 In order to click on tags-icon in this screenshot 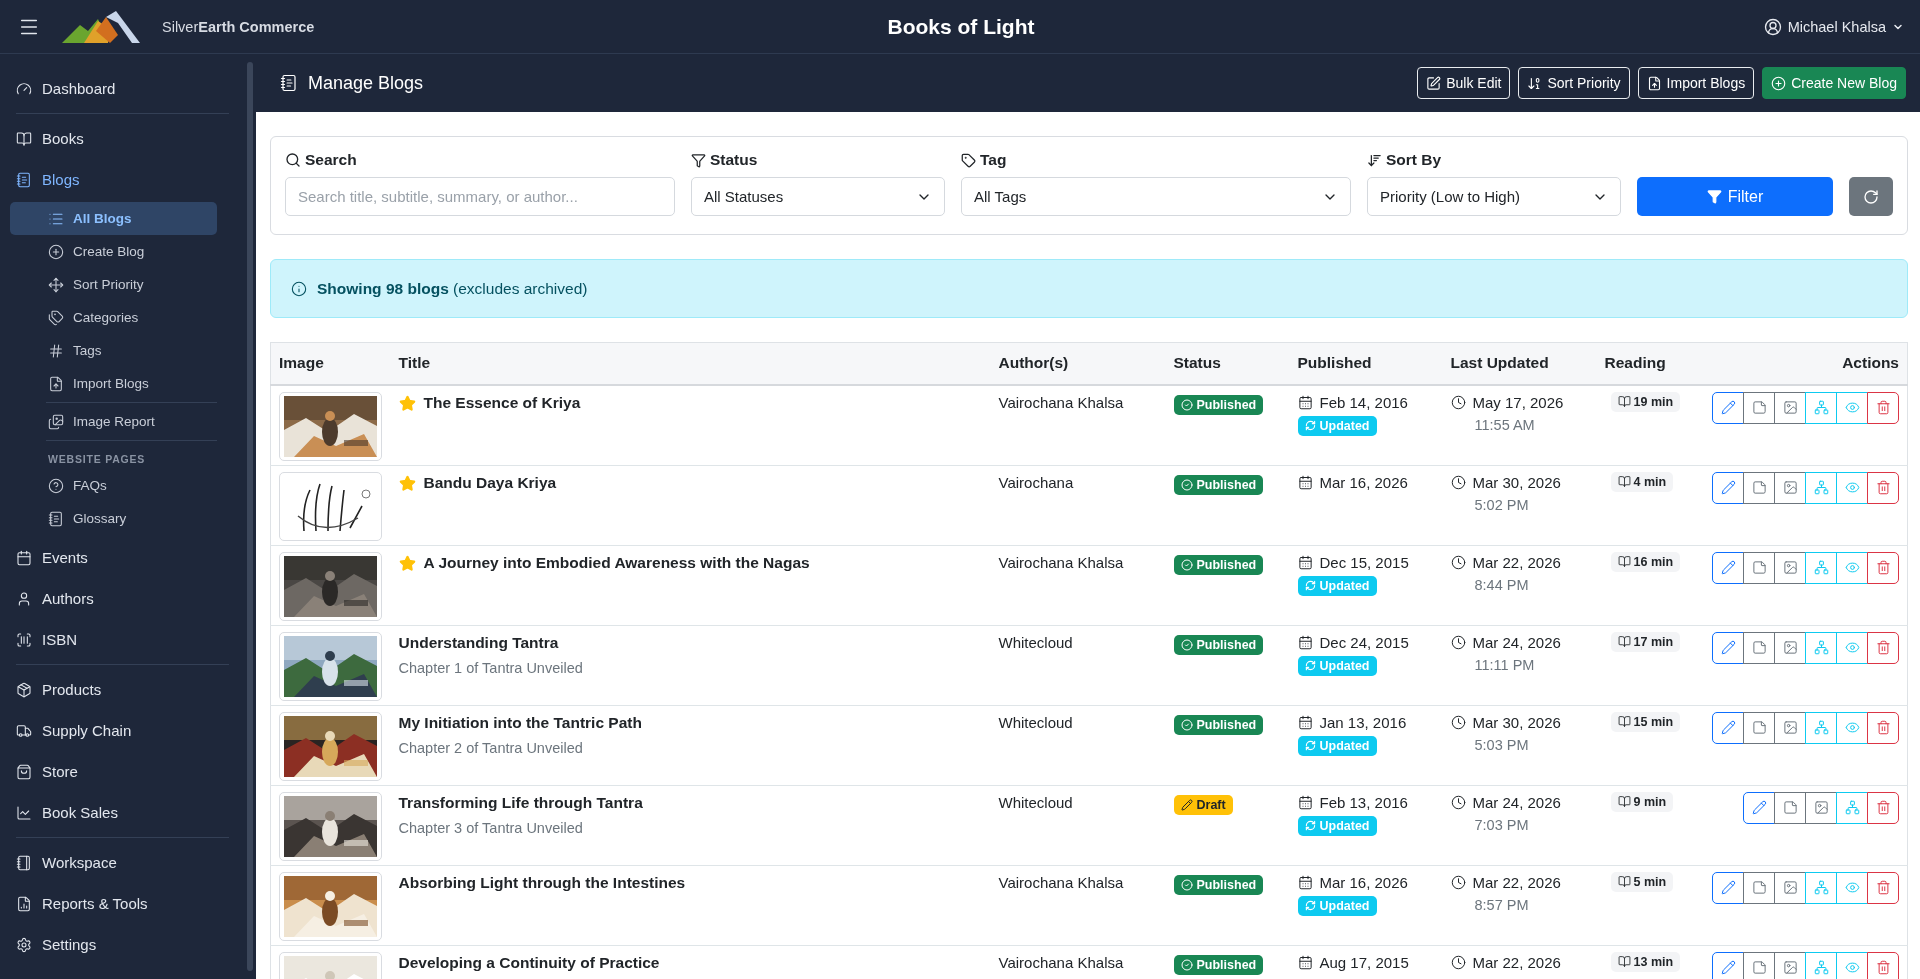, I will do `click(56, 317)`.